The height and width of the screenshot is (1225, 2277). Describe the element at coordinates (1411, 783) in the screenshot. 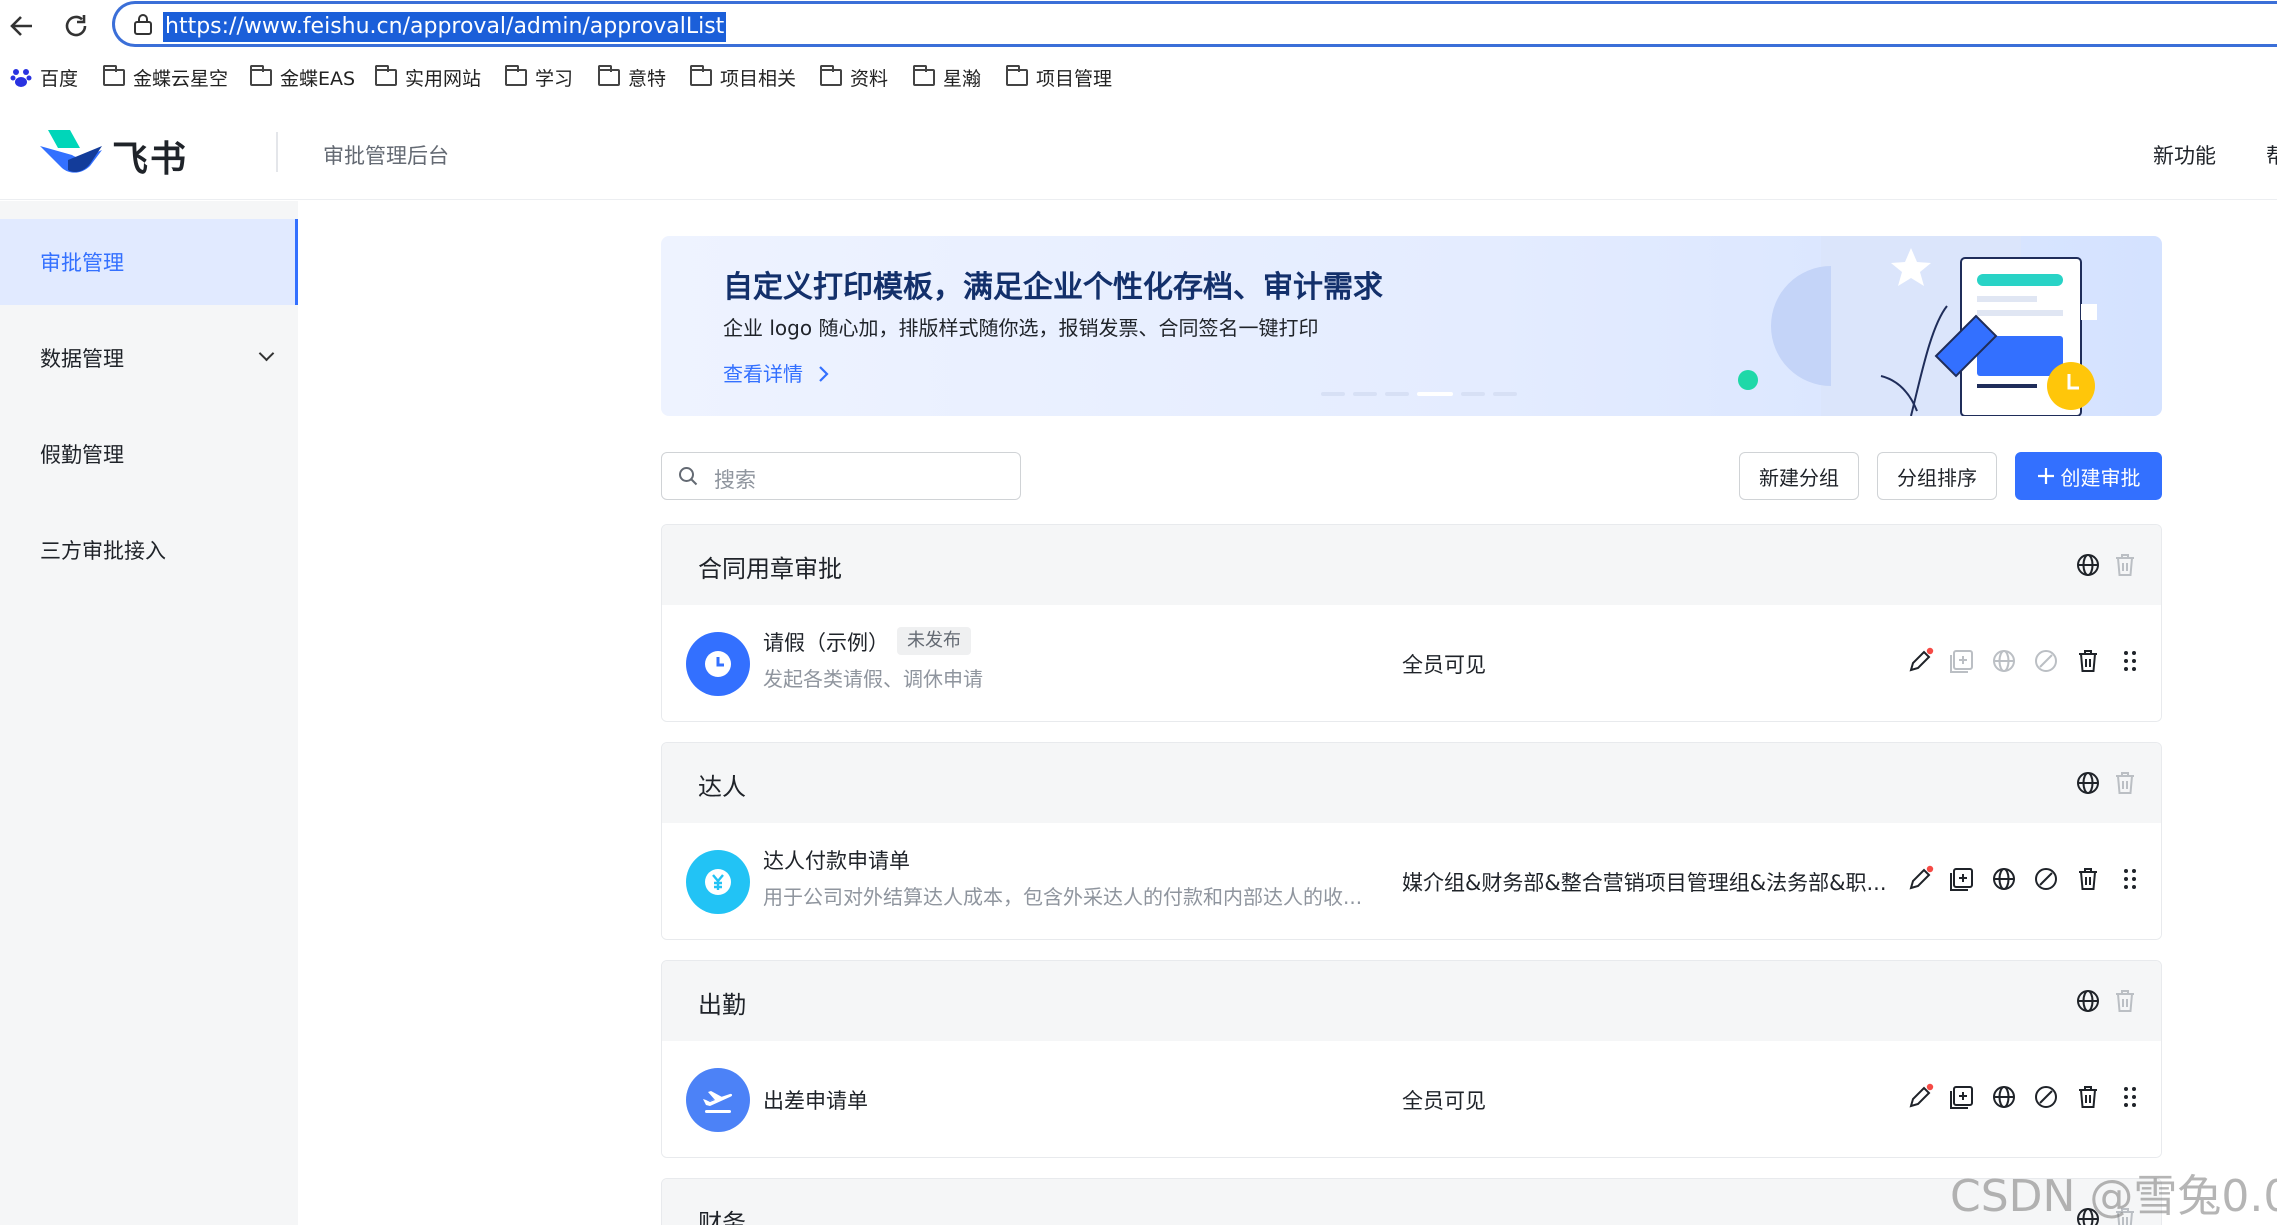

I see `group-header: 达人` at that location.